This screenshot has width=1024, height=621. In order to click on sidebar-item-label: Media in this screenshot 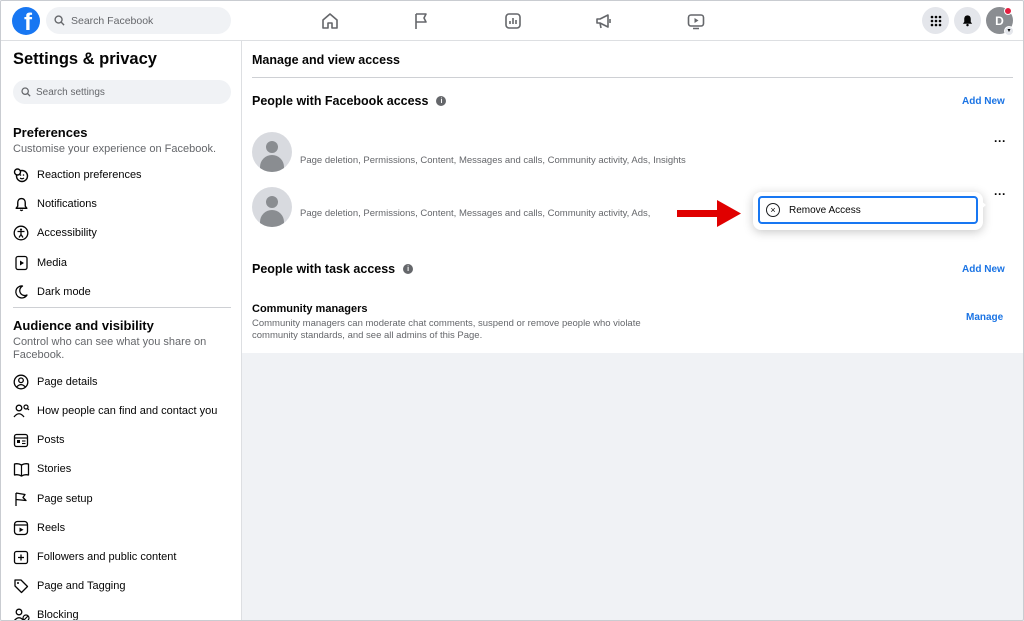, I will do `click(52, 263)`.